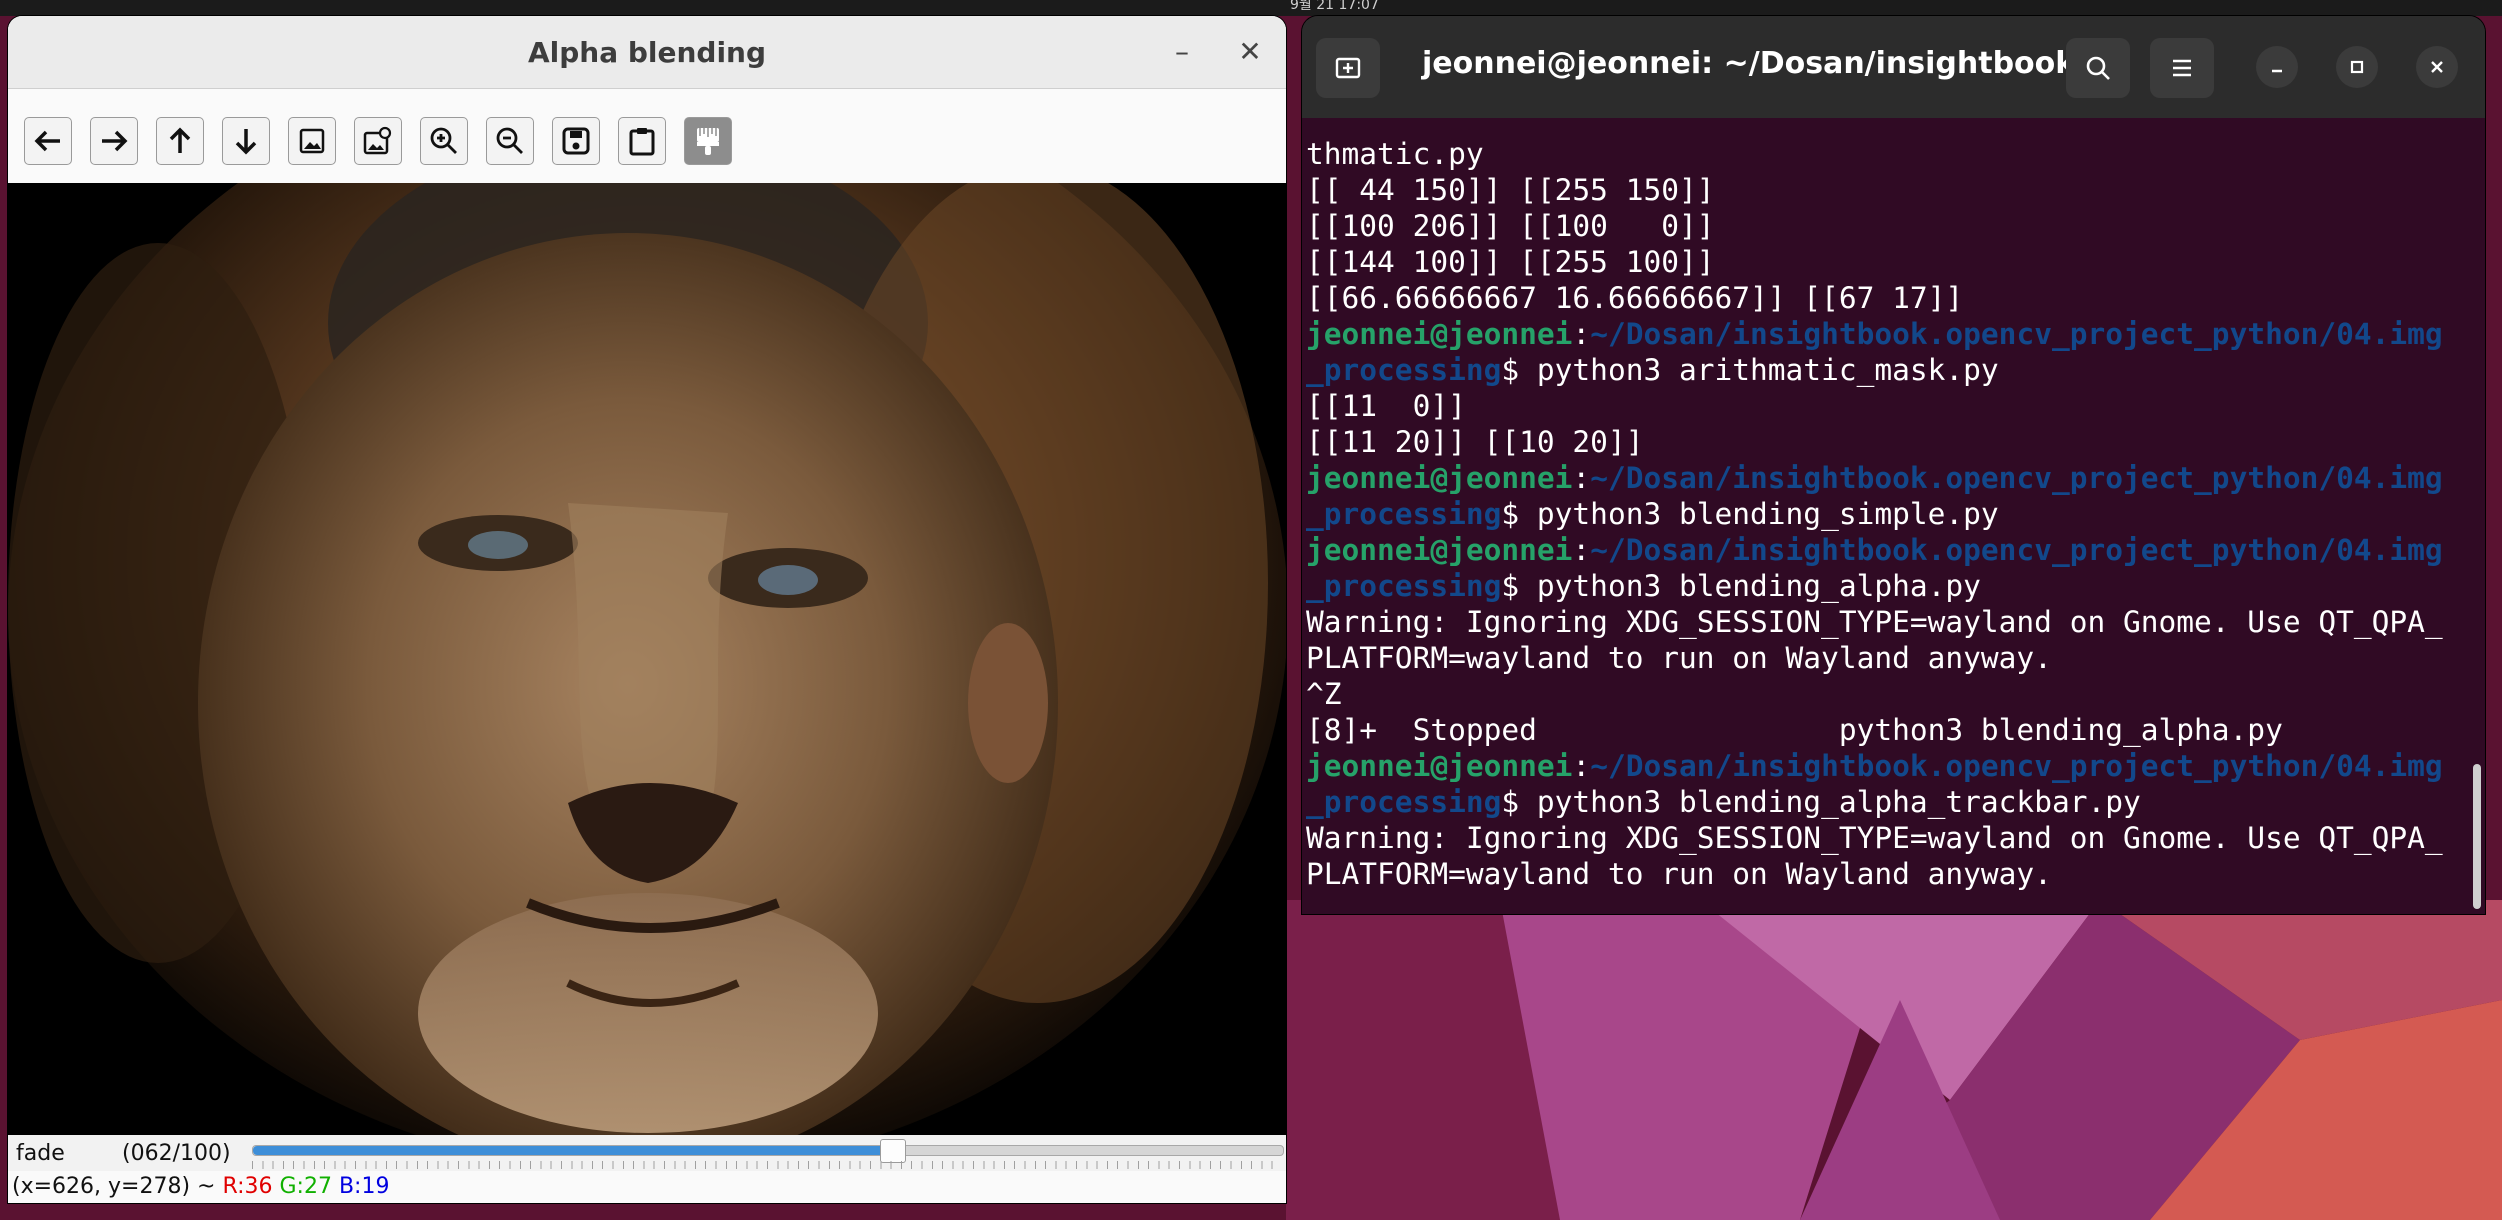  I want to click on terminal-line: [[66.66666667 16.66666667]] [[67 17]], so click(1635, 298).